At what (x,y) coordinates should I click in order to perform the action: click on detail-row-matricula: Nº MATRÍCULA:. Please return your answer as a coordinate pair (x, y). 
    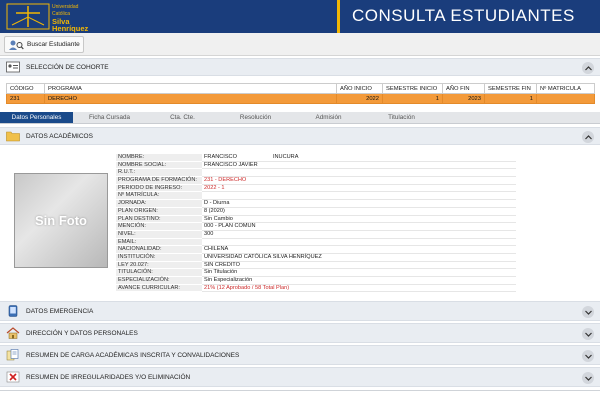
    Looking at the image, I should click on (316, 196).